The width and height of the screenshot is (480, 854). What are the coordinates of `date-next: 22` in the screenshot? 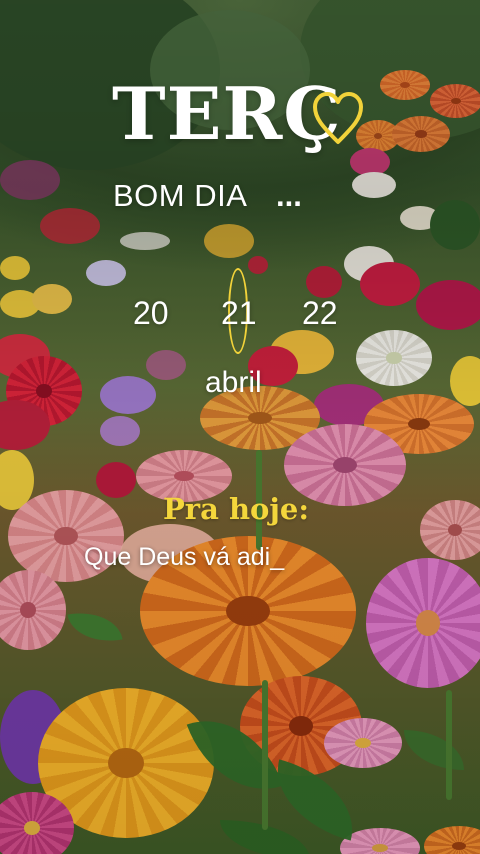 It's located at (320, 313).